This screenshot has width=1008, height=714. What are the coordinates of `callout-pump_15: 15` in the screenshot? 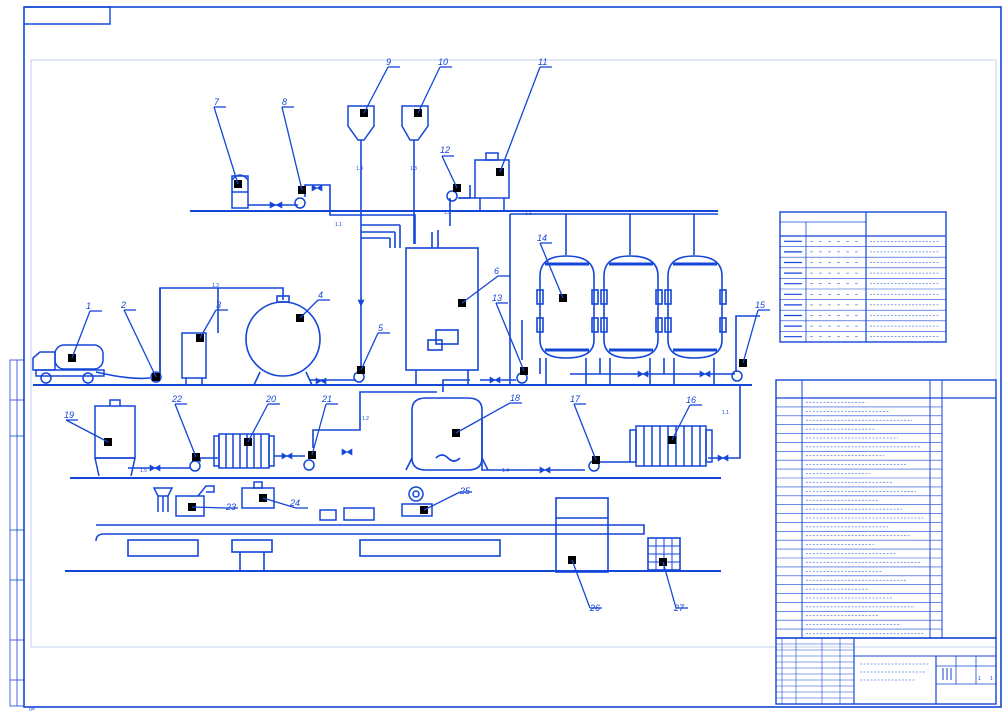 It's located at (754, 333).